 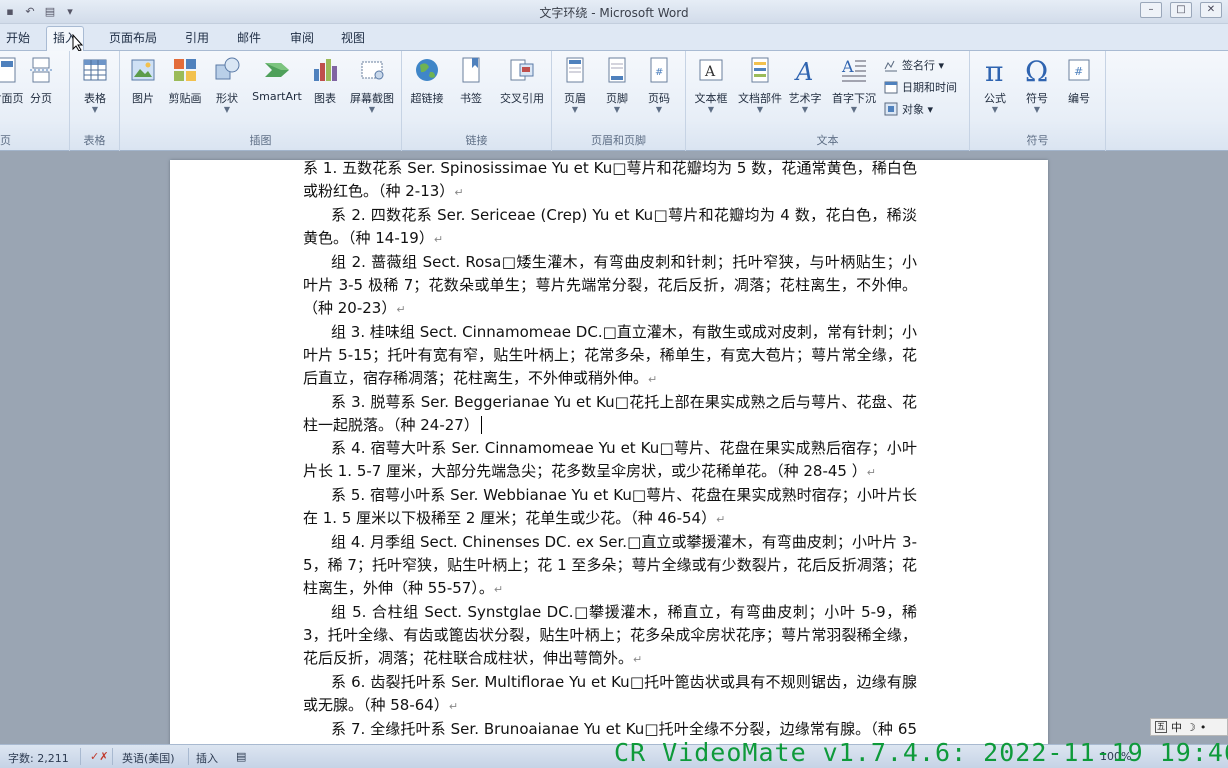 What do you see at coordinates (760, 70) in the screenshot?
I see `quick-parts-icon` at bounding box center [760, 70].